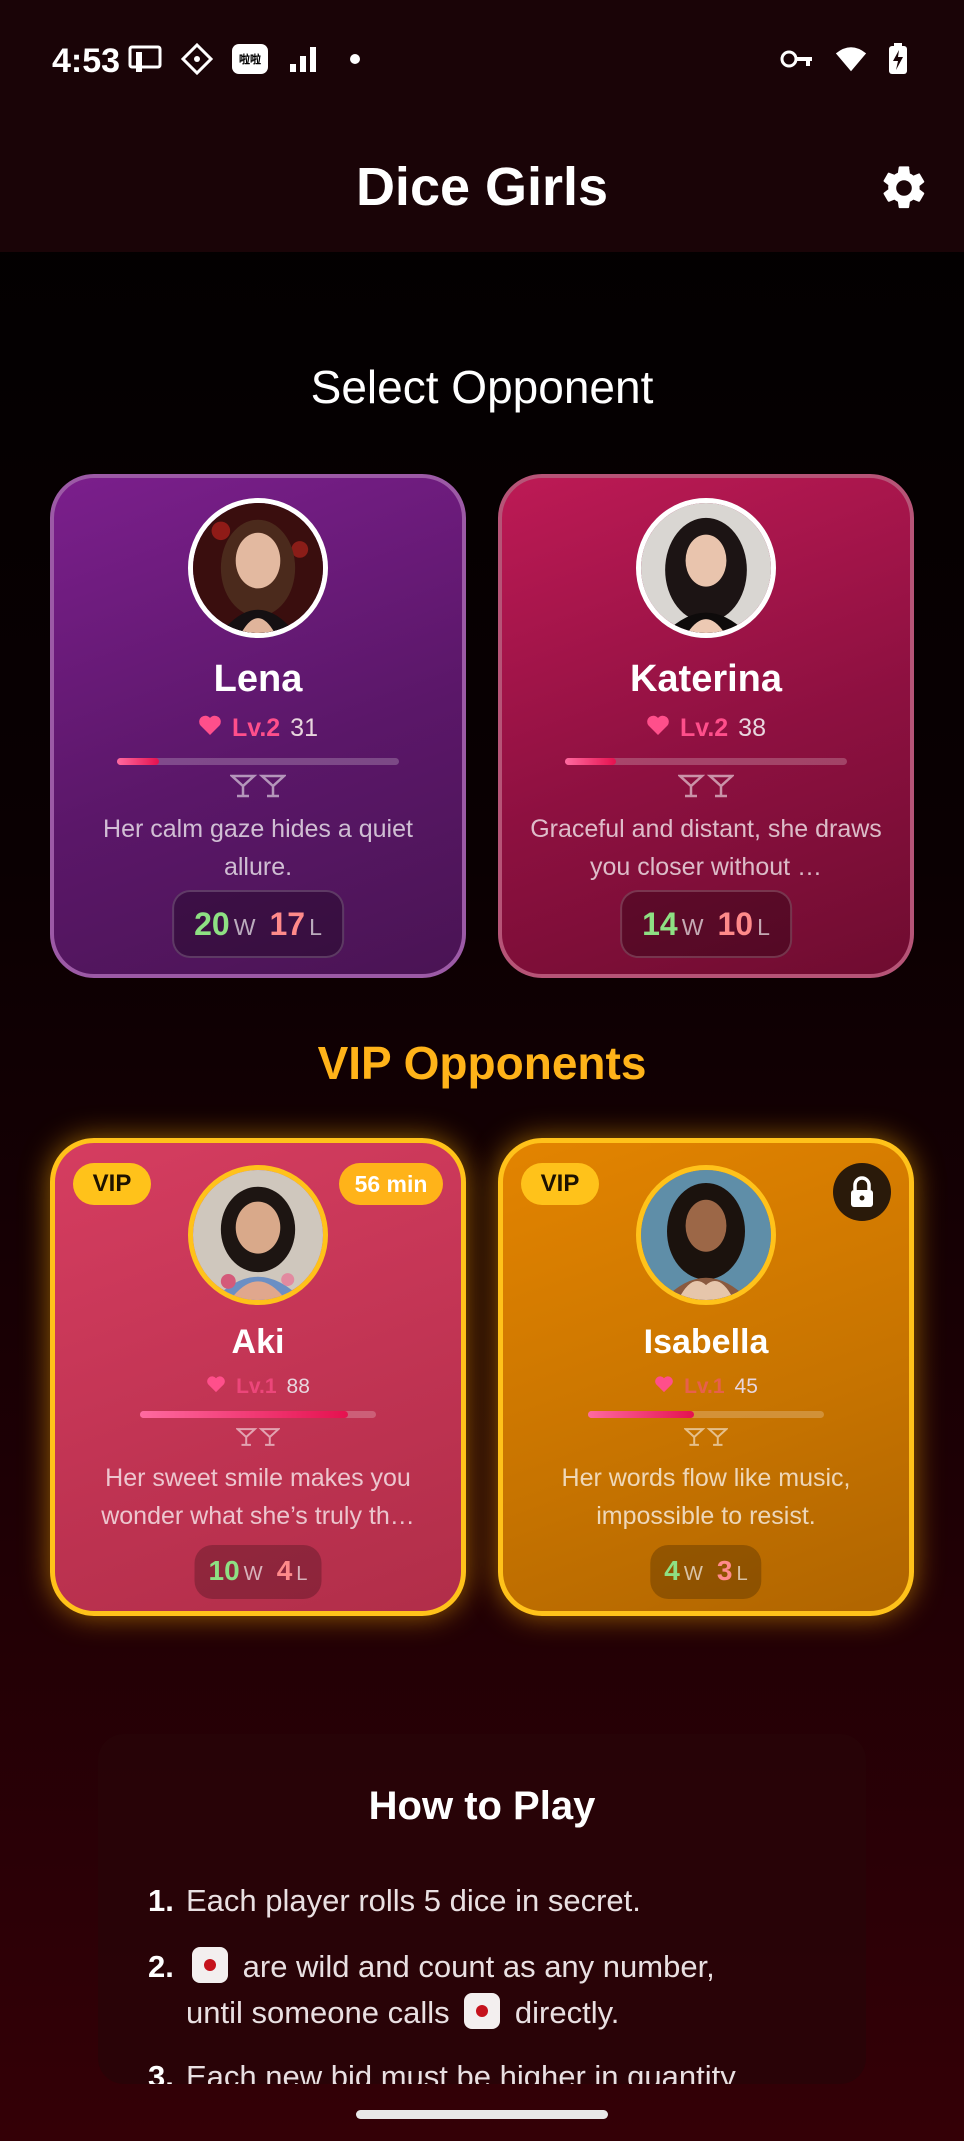 The width and height of the screenshot is (964, 2141). I want to click on step-number: 1., so click(161, 1900).